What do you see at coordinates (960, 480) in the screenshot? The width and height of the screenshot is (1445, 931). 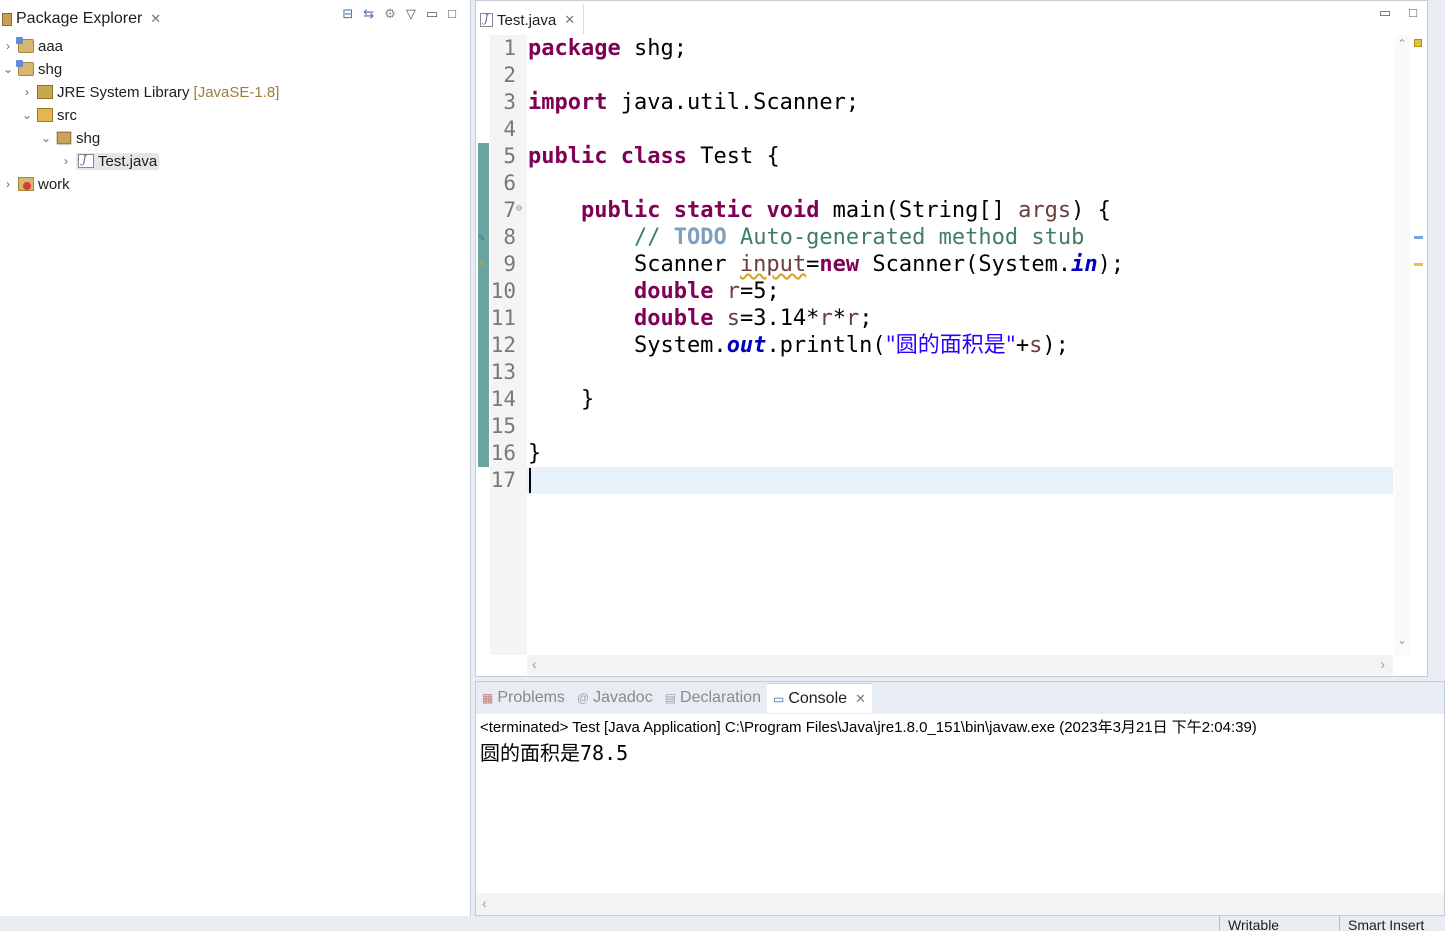 I see `current-line-highlight` at bounding box center [960, 480].